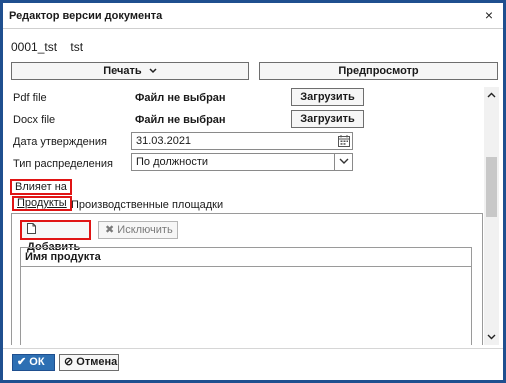  Describe the element at coordinates (63, 164) in the screenshot. I see `distribution-type-label: Тип распределения` at that location.